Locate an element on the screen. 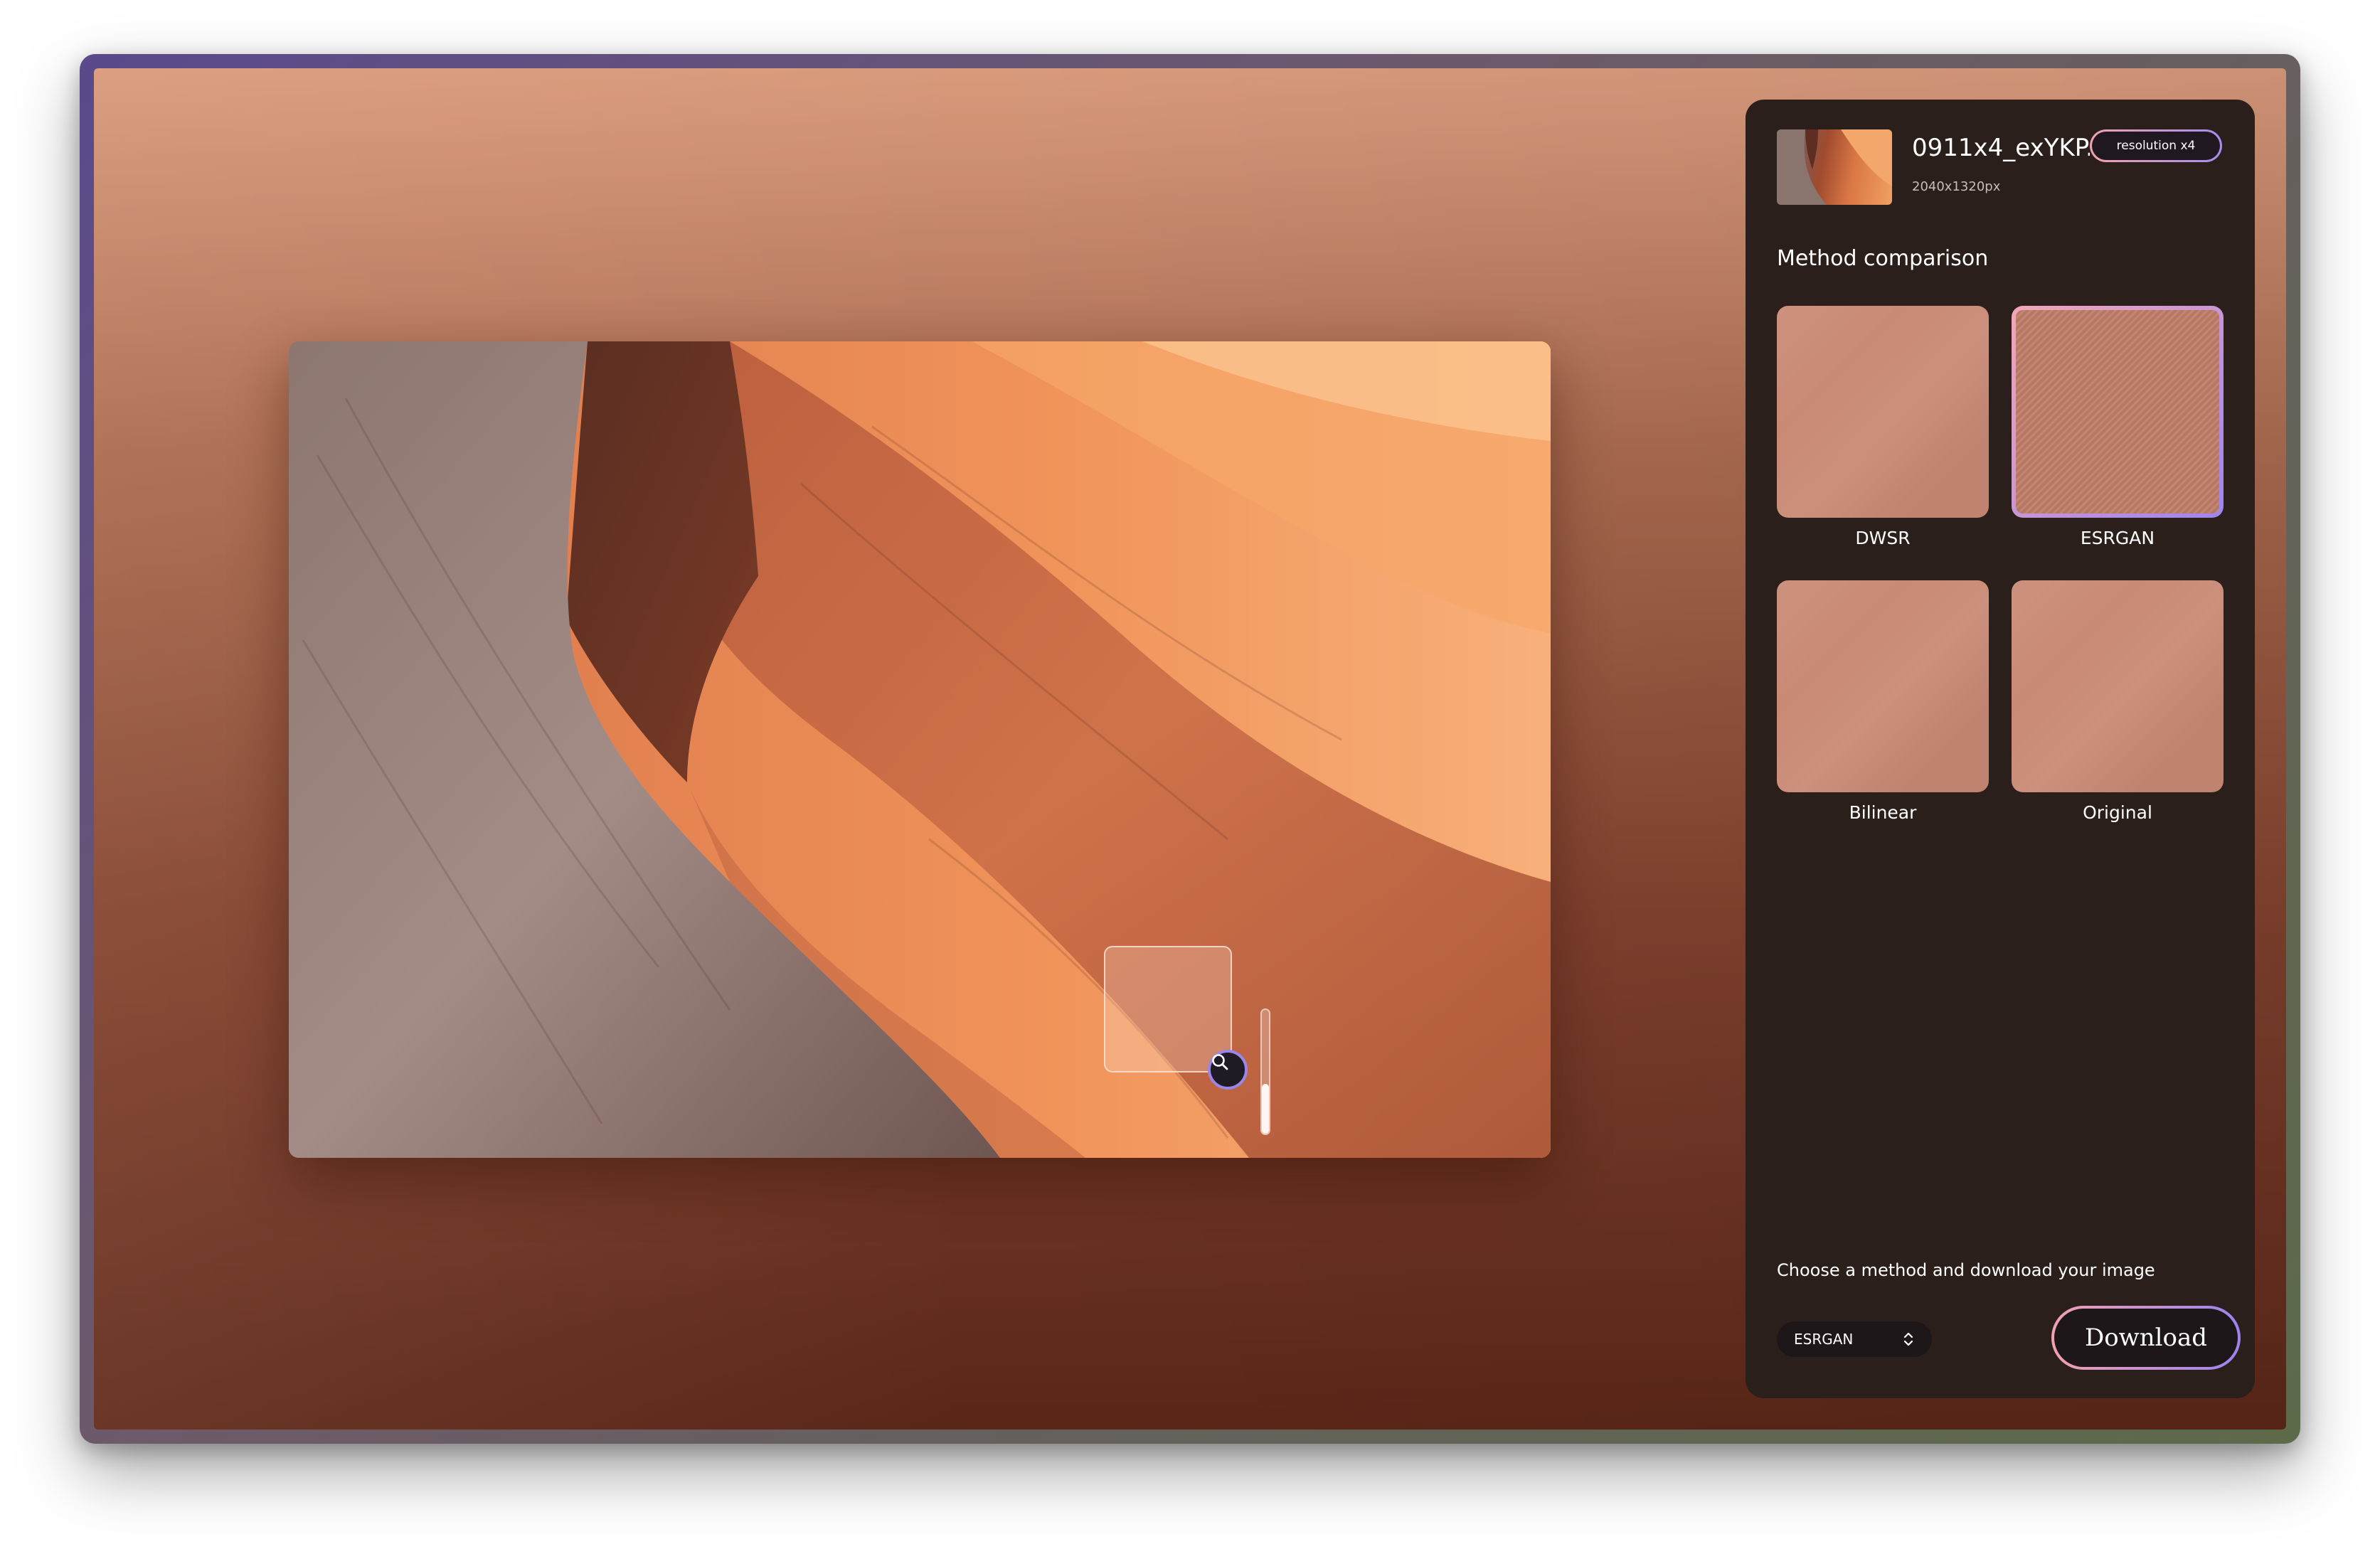 This screenshot has height=1549, width=2380. method-select: ESRGAN is located at coordinates (1854, 1339).